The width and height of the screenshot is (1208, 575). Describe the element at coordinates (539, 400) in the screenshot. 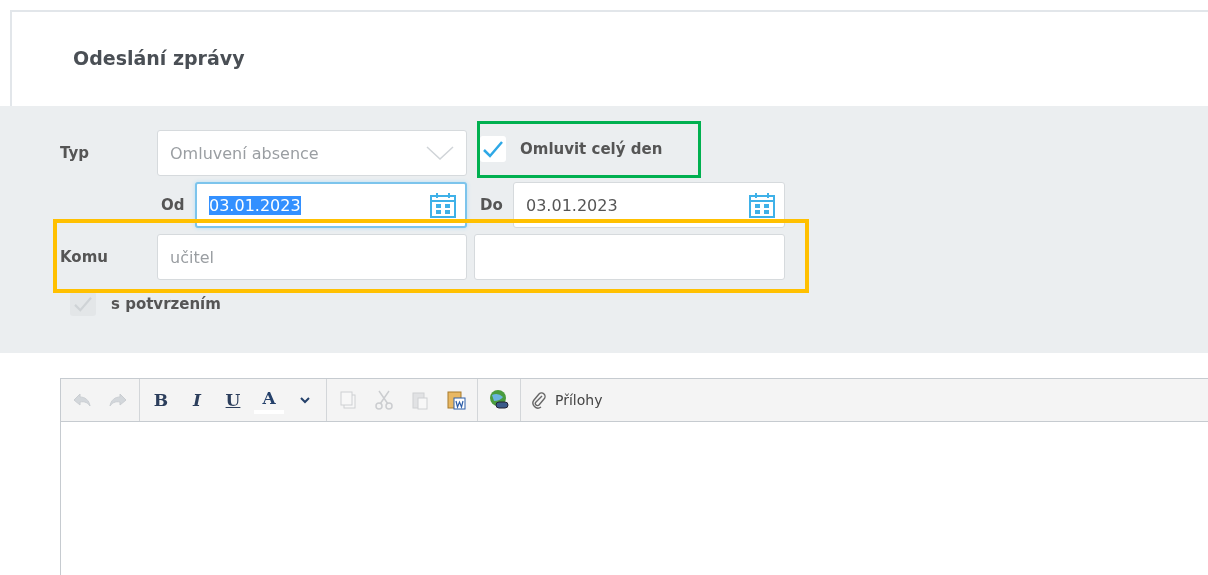

I see `paperclip-icon` at that location.